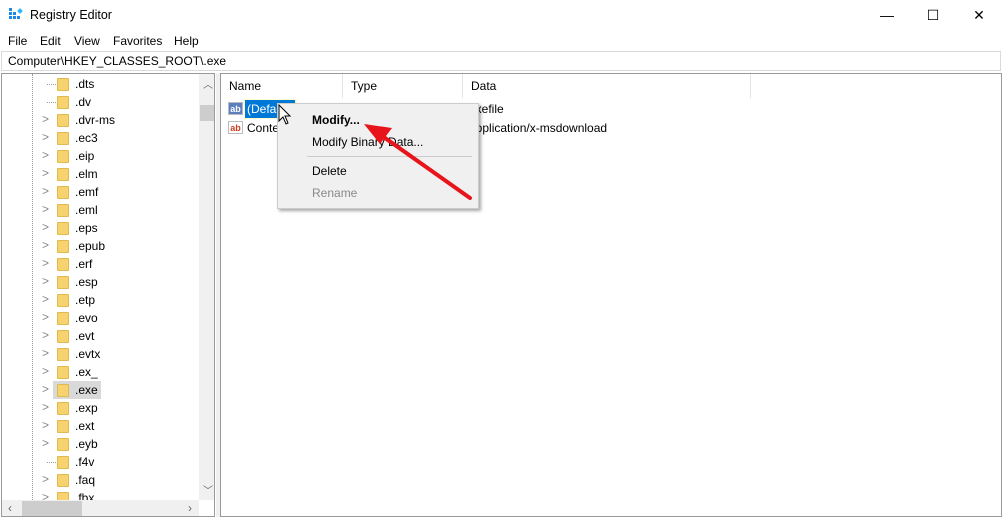 Image resolution: width=1004 pixels, height=518 pixels. What do you see at coordinates (102, 264) in the screenshot?
I see `tree-item: > .erf` at bounding box center [102, 264].